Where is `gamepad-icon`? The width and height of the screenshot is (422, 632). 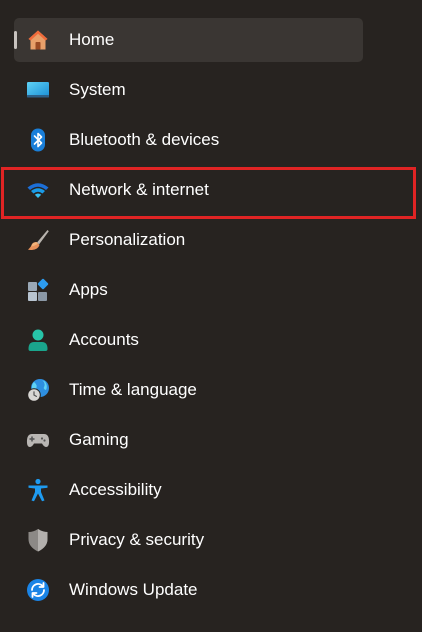 gamepad-icon is located at coordinates (38, 440).